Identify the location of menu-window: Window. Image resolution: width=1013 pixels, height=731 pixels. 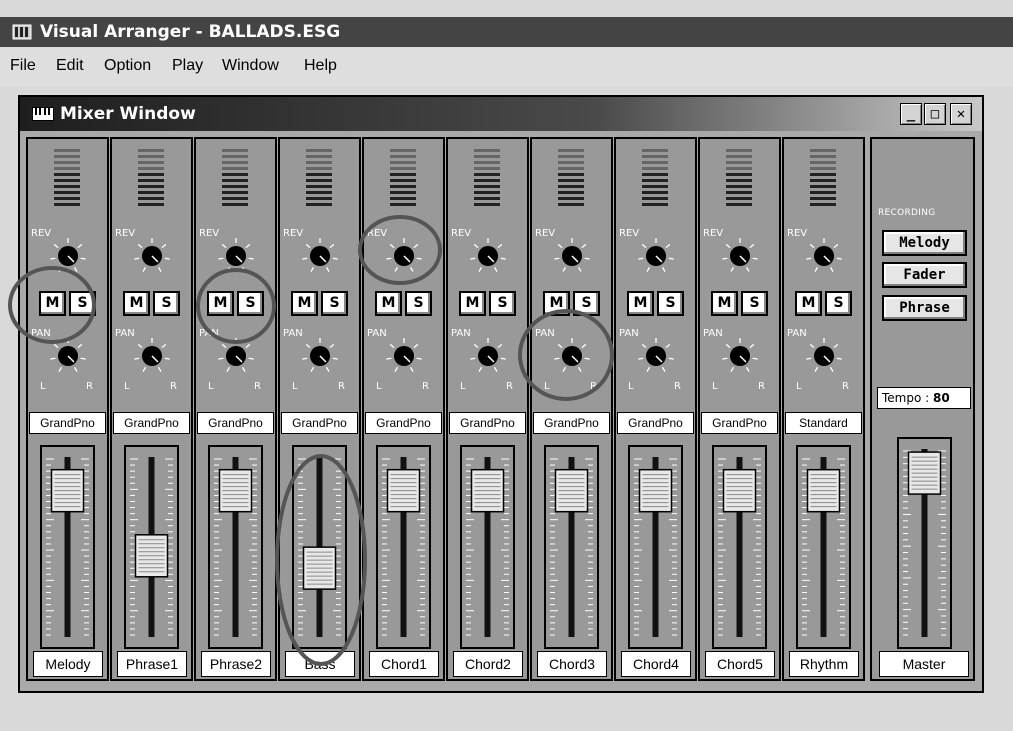
(250, 66).